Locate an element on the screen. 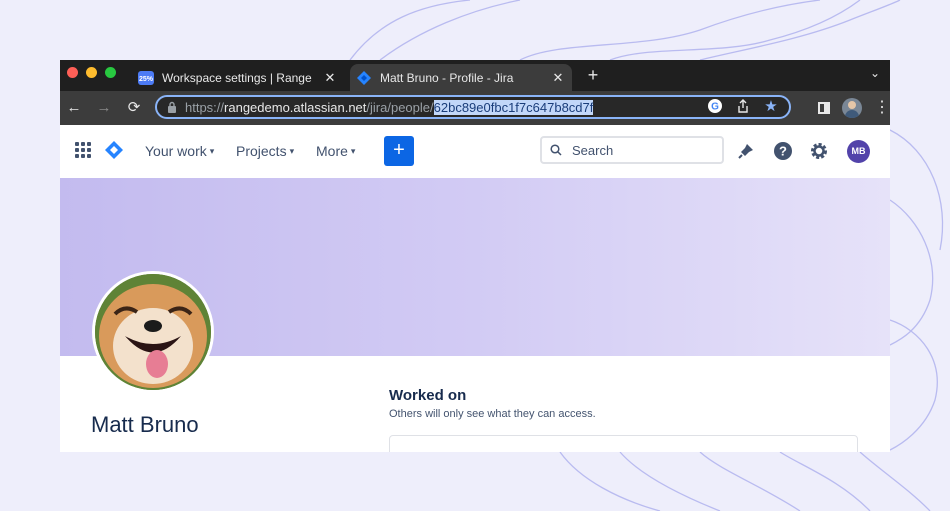 The height and width of the screenshot is (511, 950). search-icon is located at coordinates (556, 150).